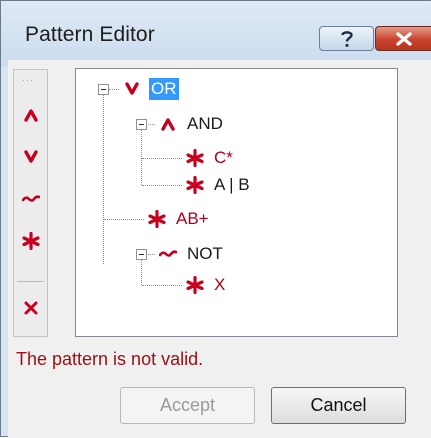  I want to click on tree-node-pattern: C*, so click(208, 158).